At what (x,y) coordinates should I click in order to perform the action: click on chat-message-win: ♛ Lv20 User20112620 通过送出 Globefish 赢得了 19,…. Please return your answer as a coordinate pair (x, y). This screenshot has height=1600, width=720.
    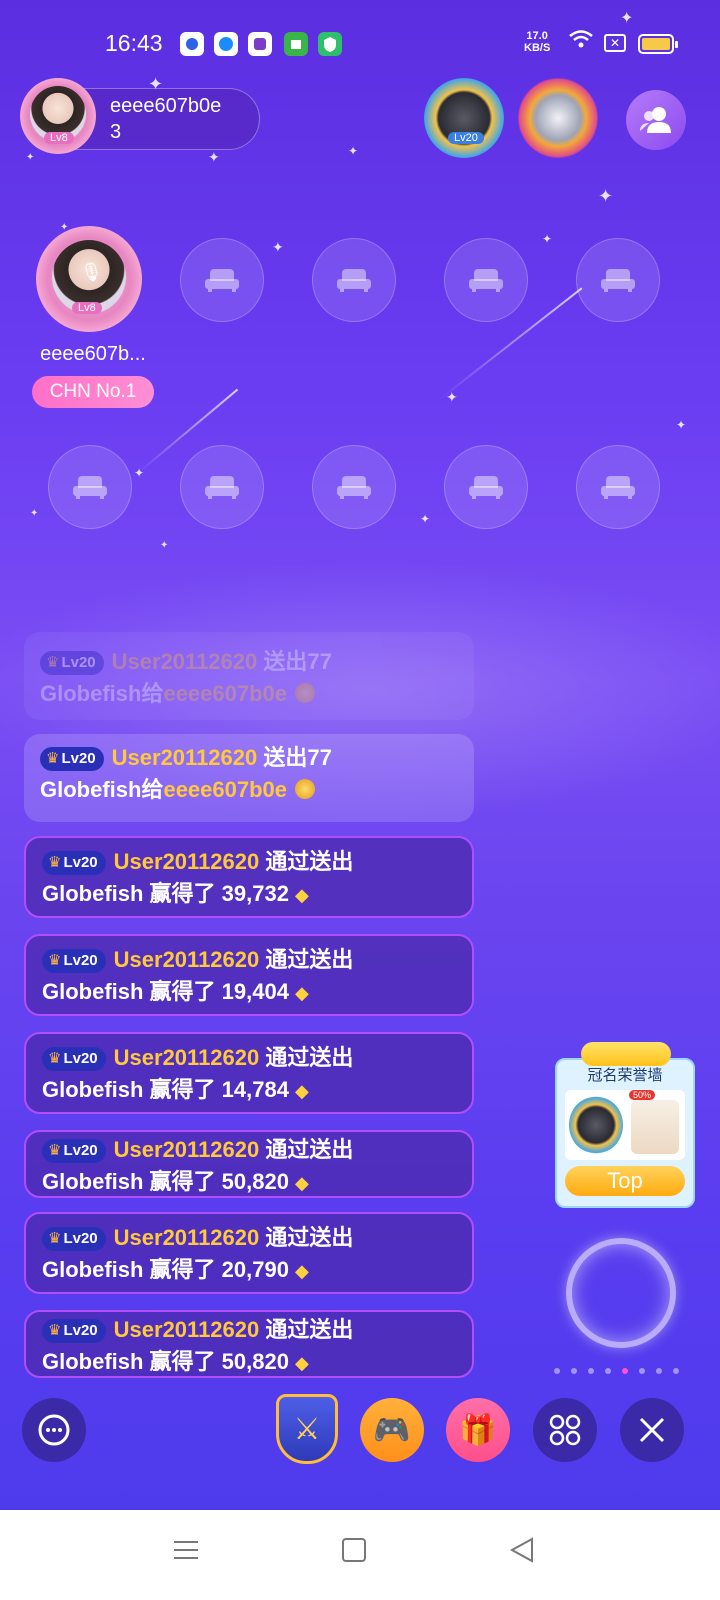
    Looking at the image, I should click on (249, 975).